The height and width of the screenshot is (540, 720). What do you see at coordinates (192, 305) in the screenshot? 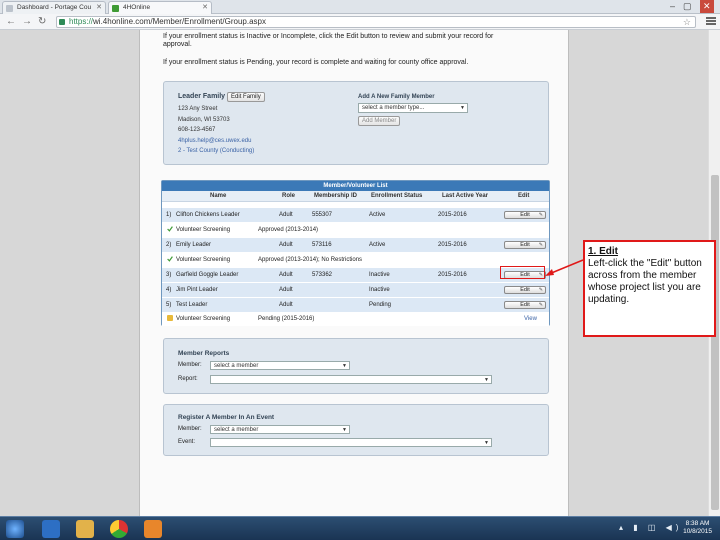
I see `member-name: Test Leader` at bounding box center [192, 305].